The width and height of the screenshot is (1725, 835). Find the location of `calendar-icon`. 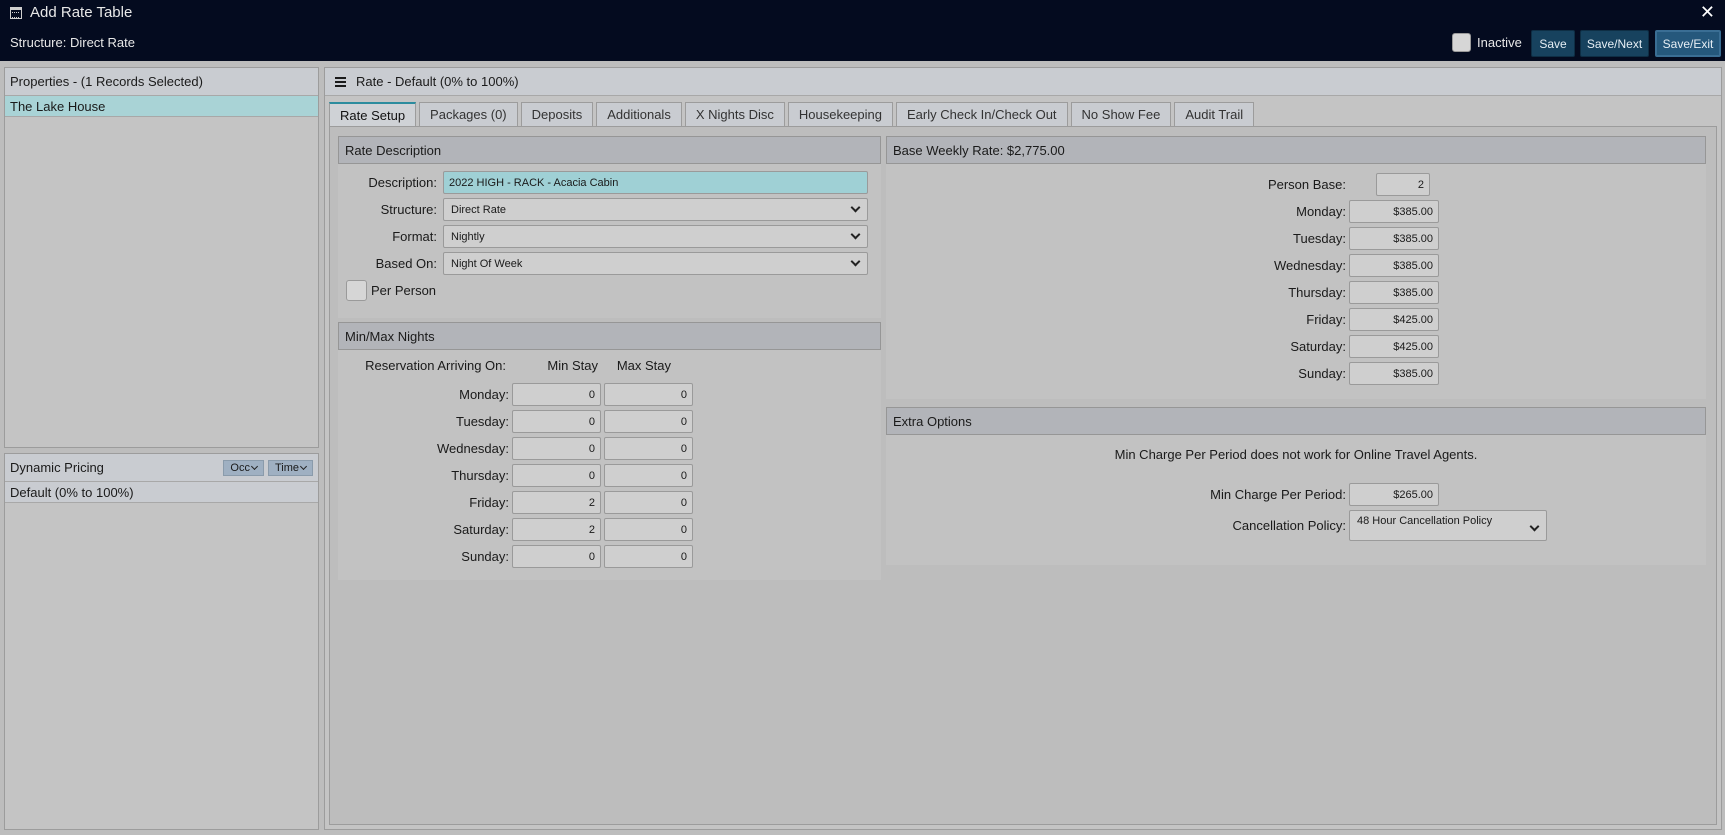

calendar-icon is located at coordinates (16, 12).